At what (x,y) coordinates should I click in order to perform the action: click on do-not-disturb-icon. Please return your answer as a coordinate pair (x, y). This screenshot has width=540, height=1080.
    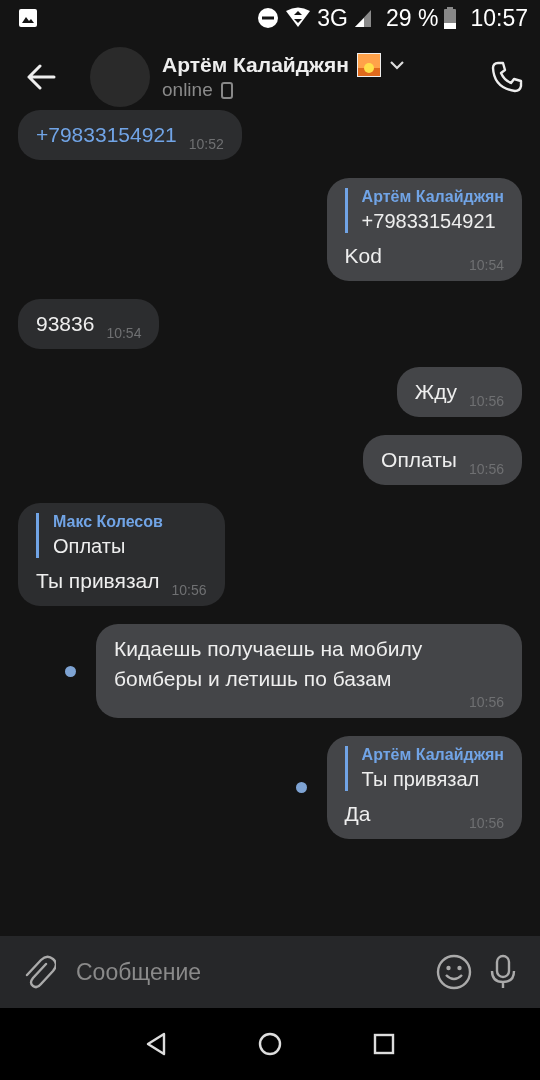
    Looking at the image, I should click on (268, 18).